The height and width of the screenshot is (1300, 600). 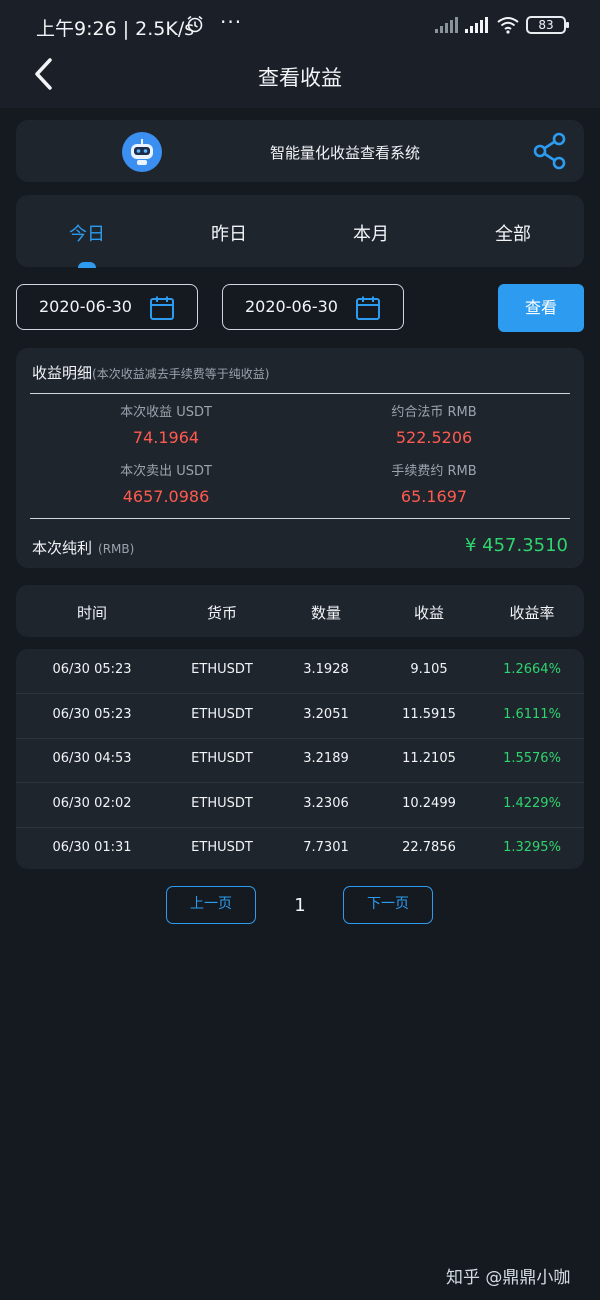 What do you see at coordinates (434, 496) in the screenshot?
I see `metric-value: 65.1697` at bounding box center [434, 496].